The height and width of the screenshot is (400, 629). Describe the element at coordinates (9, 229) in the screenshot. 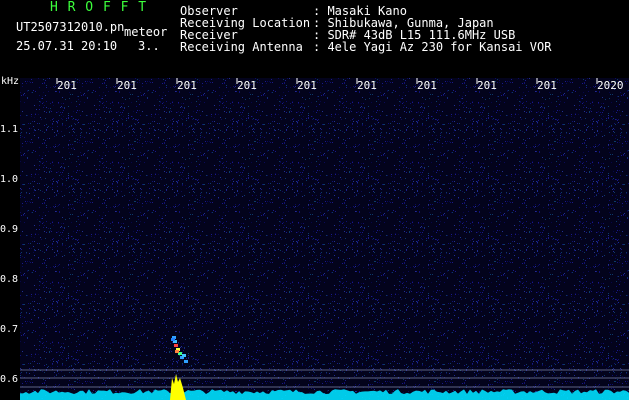

I see `y-tick-label: 0.9` at that location.